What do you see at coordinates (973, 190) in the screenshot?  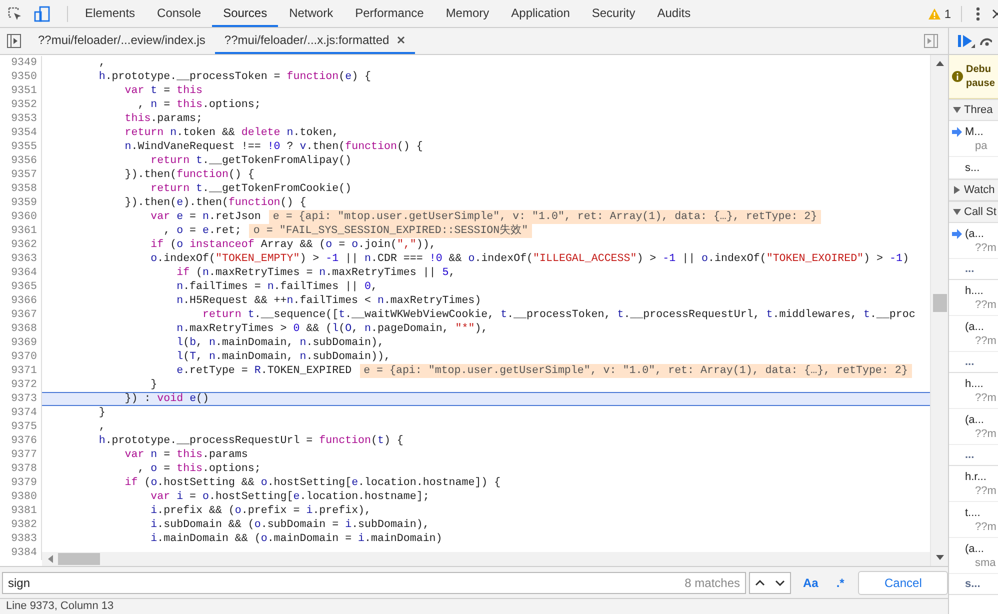 I see `section-header: Watch` at bounding box center [973, 190].